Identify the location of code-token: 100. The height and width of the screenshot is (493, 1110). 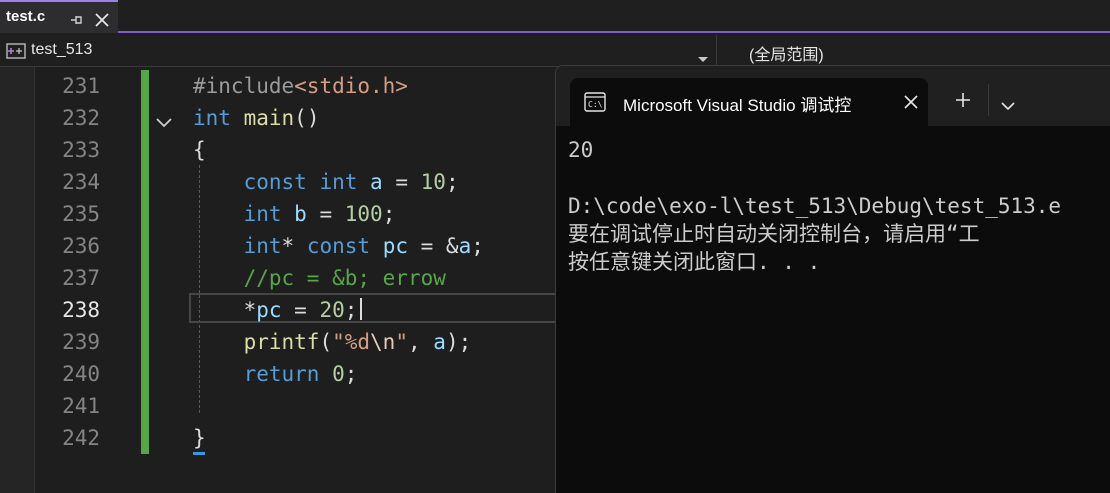
(363, 214).